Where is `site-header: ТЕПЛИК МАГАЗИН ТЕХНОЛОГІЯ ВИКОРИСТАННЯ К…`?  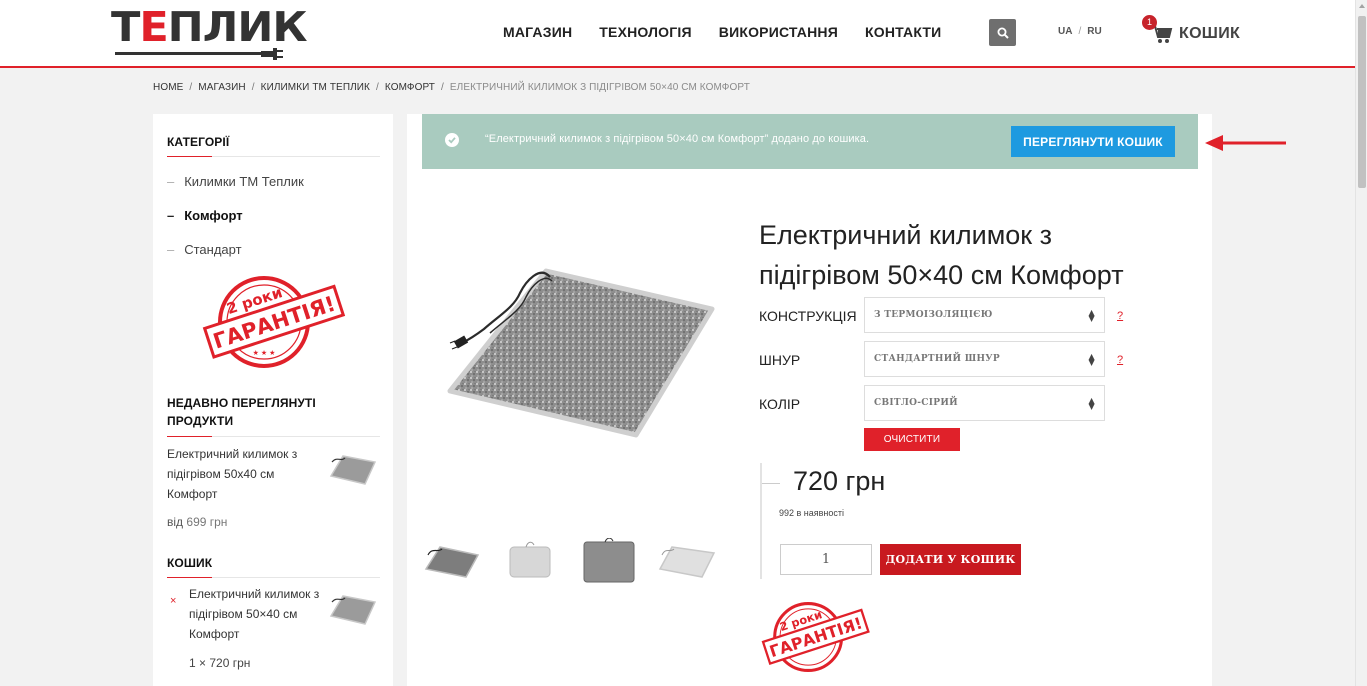 site-header: ТЕПЛИК МАГАЗИН ТЕХНОЛОГІЯ ВИКОРИСТАННЯ К… is located at coordinates (677, 34).